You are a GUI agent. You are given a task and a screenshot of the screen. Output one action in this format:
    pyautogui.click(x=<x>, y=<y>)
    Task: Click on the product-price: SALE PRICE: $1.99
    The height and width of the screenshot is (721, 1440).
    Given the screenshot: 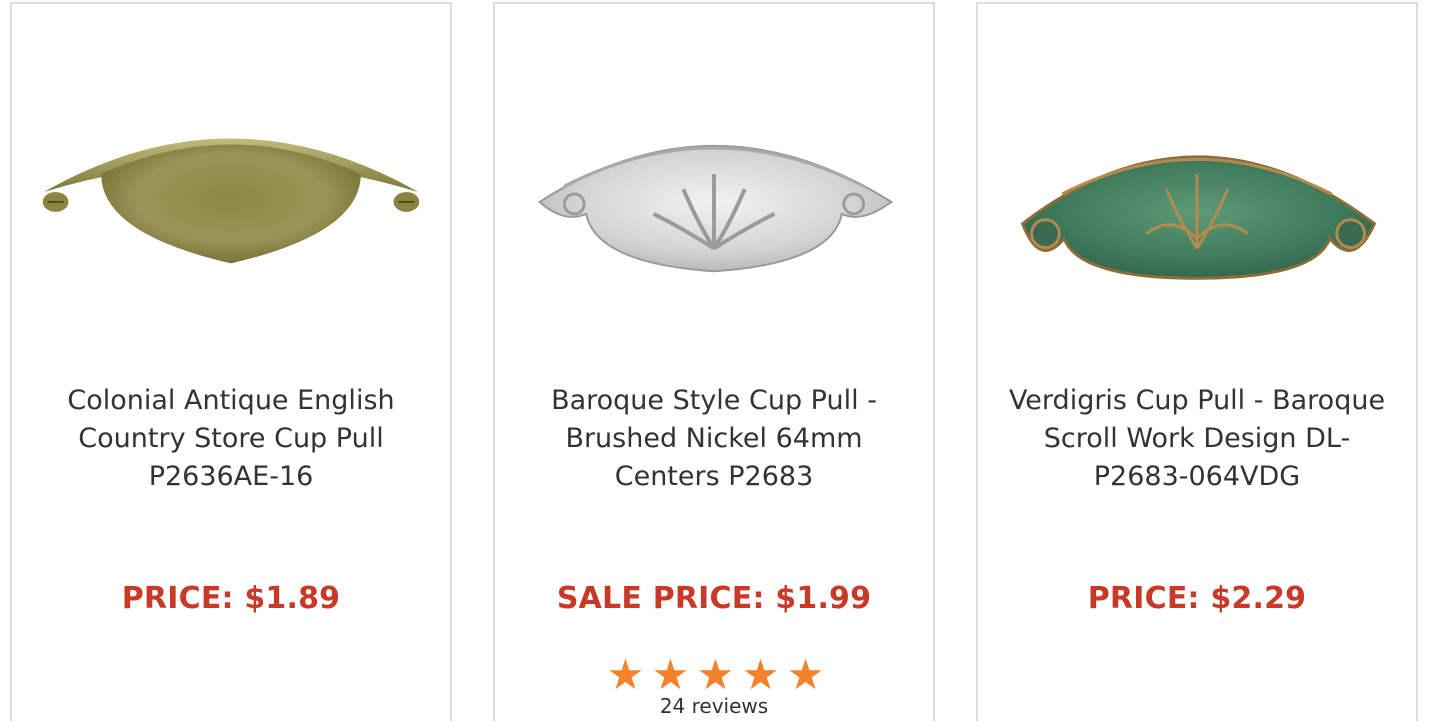 What is the action you would take?
    pyautogui.click(x=714, y=598)
    